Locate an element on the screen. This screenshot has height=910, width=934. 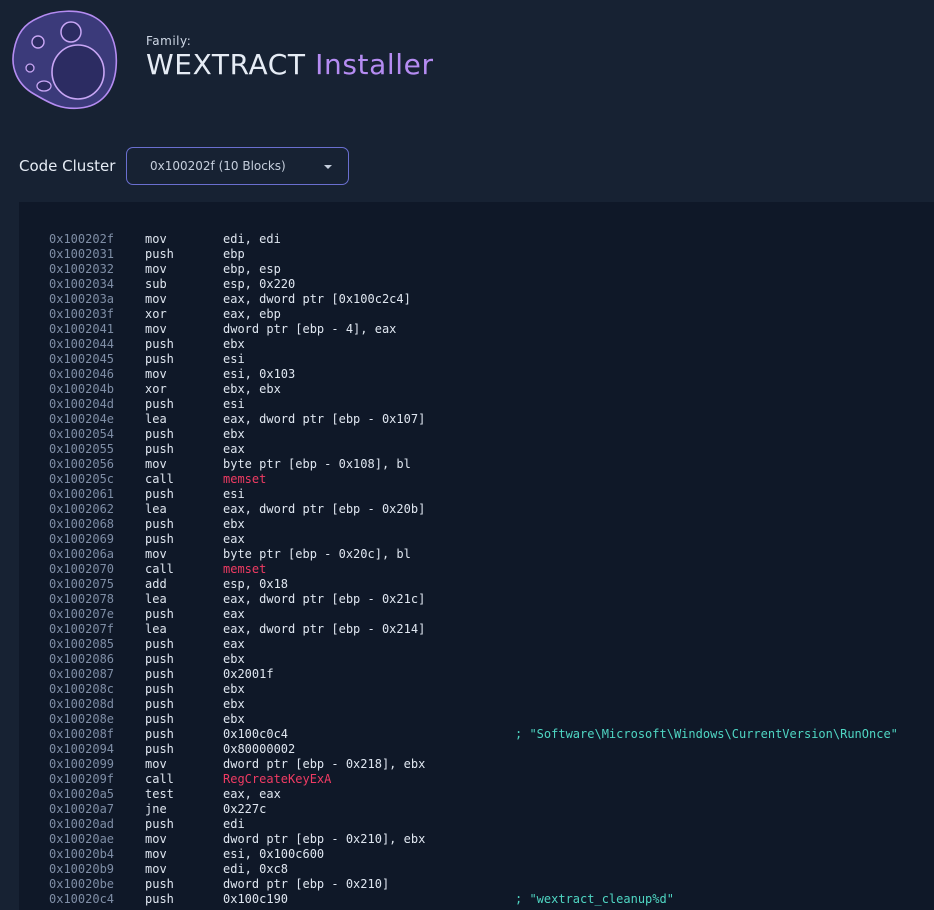
instruction-operands: 0x100c190 is located at coordinates (256, 899).